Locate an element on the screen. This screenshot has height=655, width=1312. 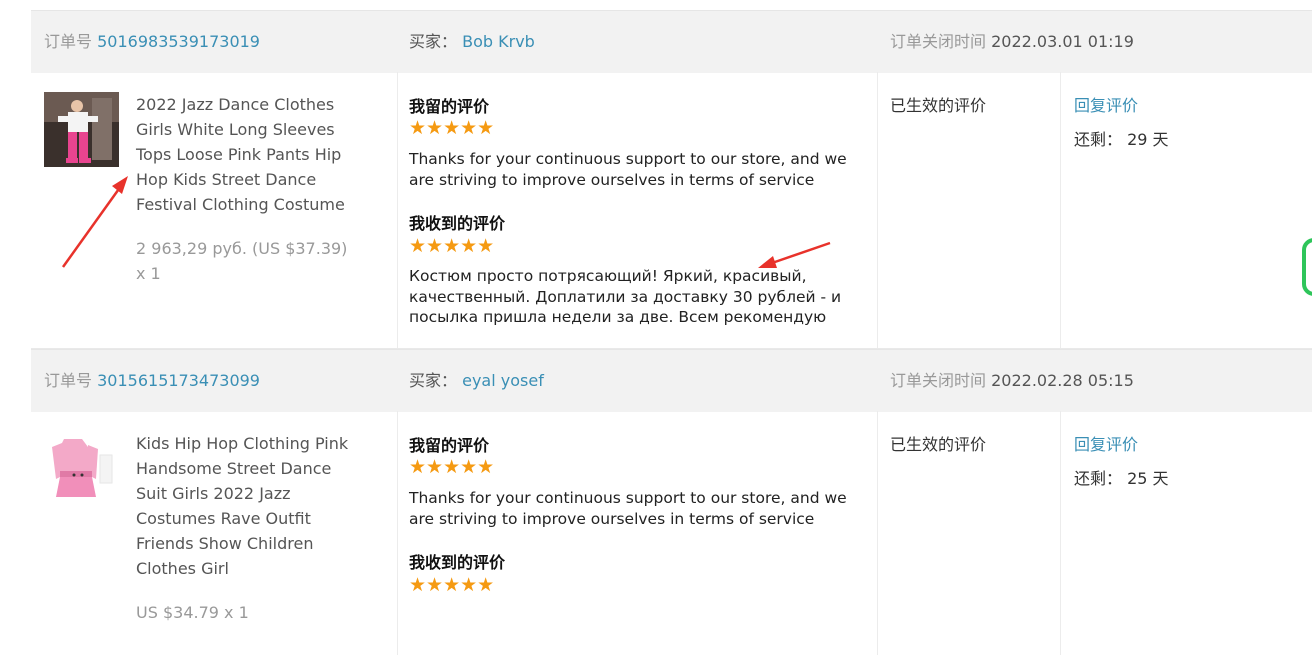
close-time: 订单关闭时间 2022.02.28 05:15 is located at coordinates (1012, 381).